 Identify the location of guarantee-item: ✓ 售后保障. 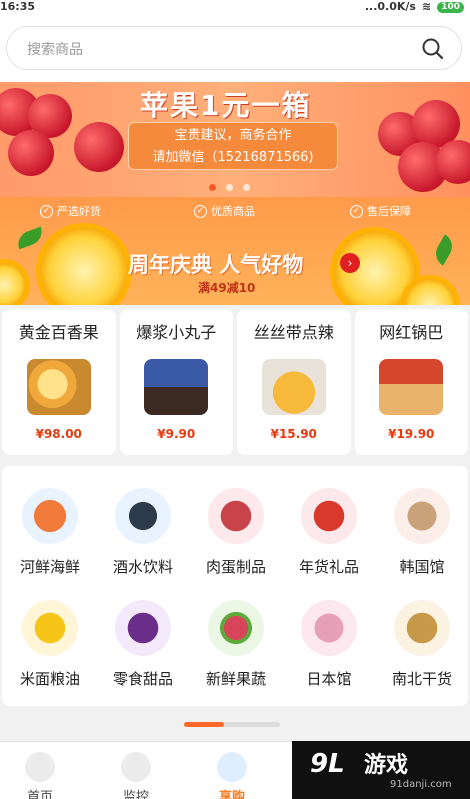
(380, 211).